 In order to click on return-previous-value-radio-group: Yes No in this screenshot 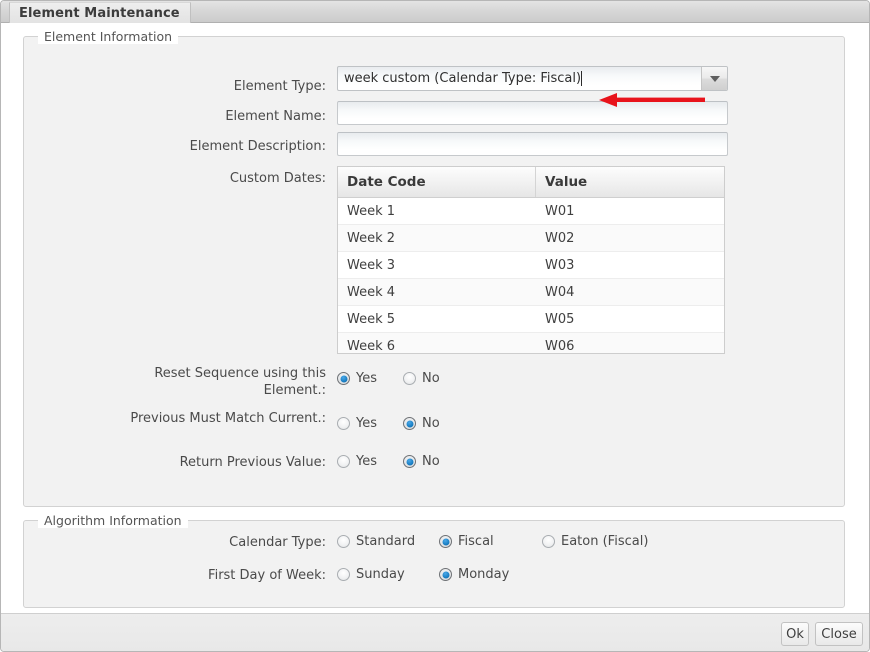, I will do `click(388, 461)`.